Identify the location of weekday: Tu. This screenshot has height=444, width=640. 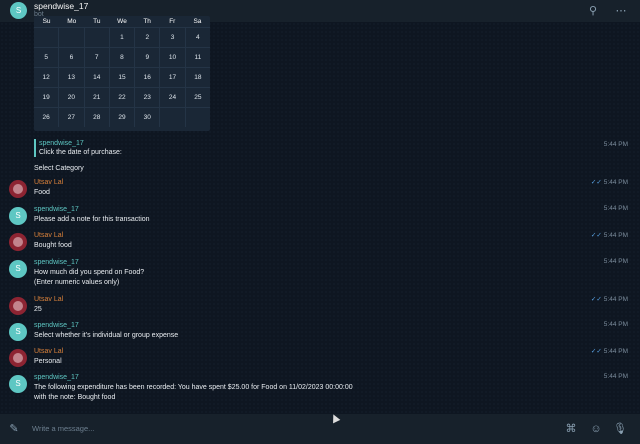
(97, 21).